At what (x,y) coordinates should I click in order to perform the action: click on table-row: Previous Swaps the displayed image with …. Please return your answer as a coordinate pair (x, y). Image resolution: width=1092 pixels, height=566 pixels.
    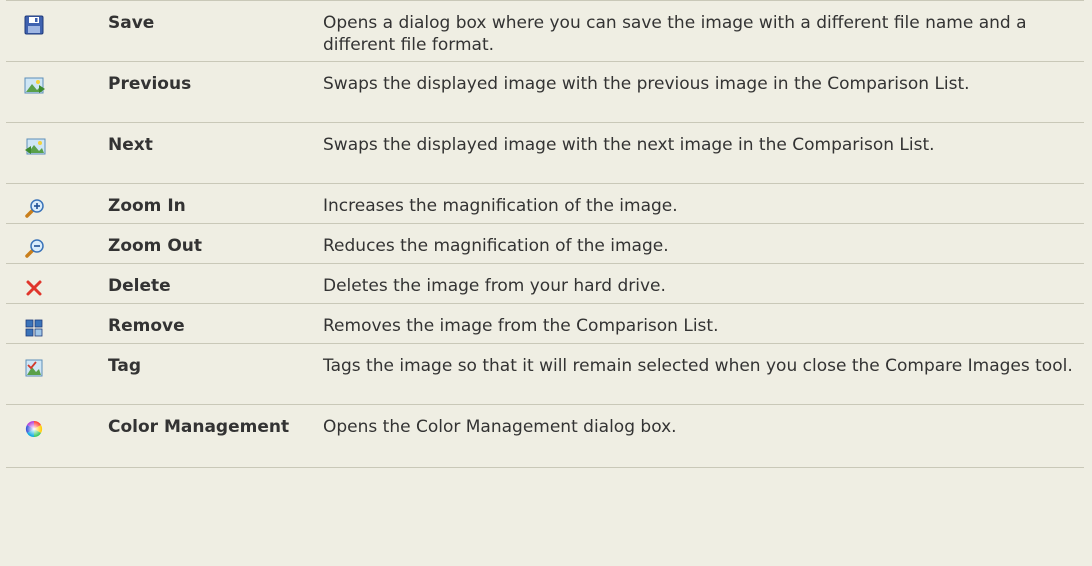
    Looking at the image, I should click on (545, 92).